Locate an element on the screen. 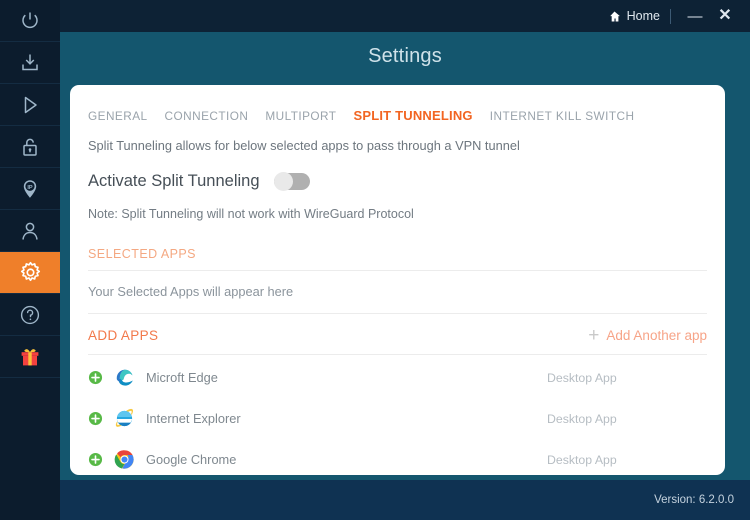 The height and width of the screenshot is (520, 750). tab-multiport: MULTIPORT is located at coordinates (300, 116).